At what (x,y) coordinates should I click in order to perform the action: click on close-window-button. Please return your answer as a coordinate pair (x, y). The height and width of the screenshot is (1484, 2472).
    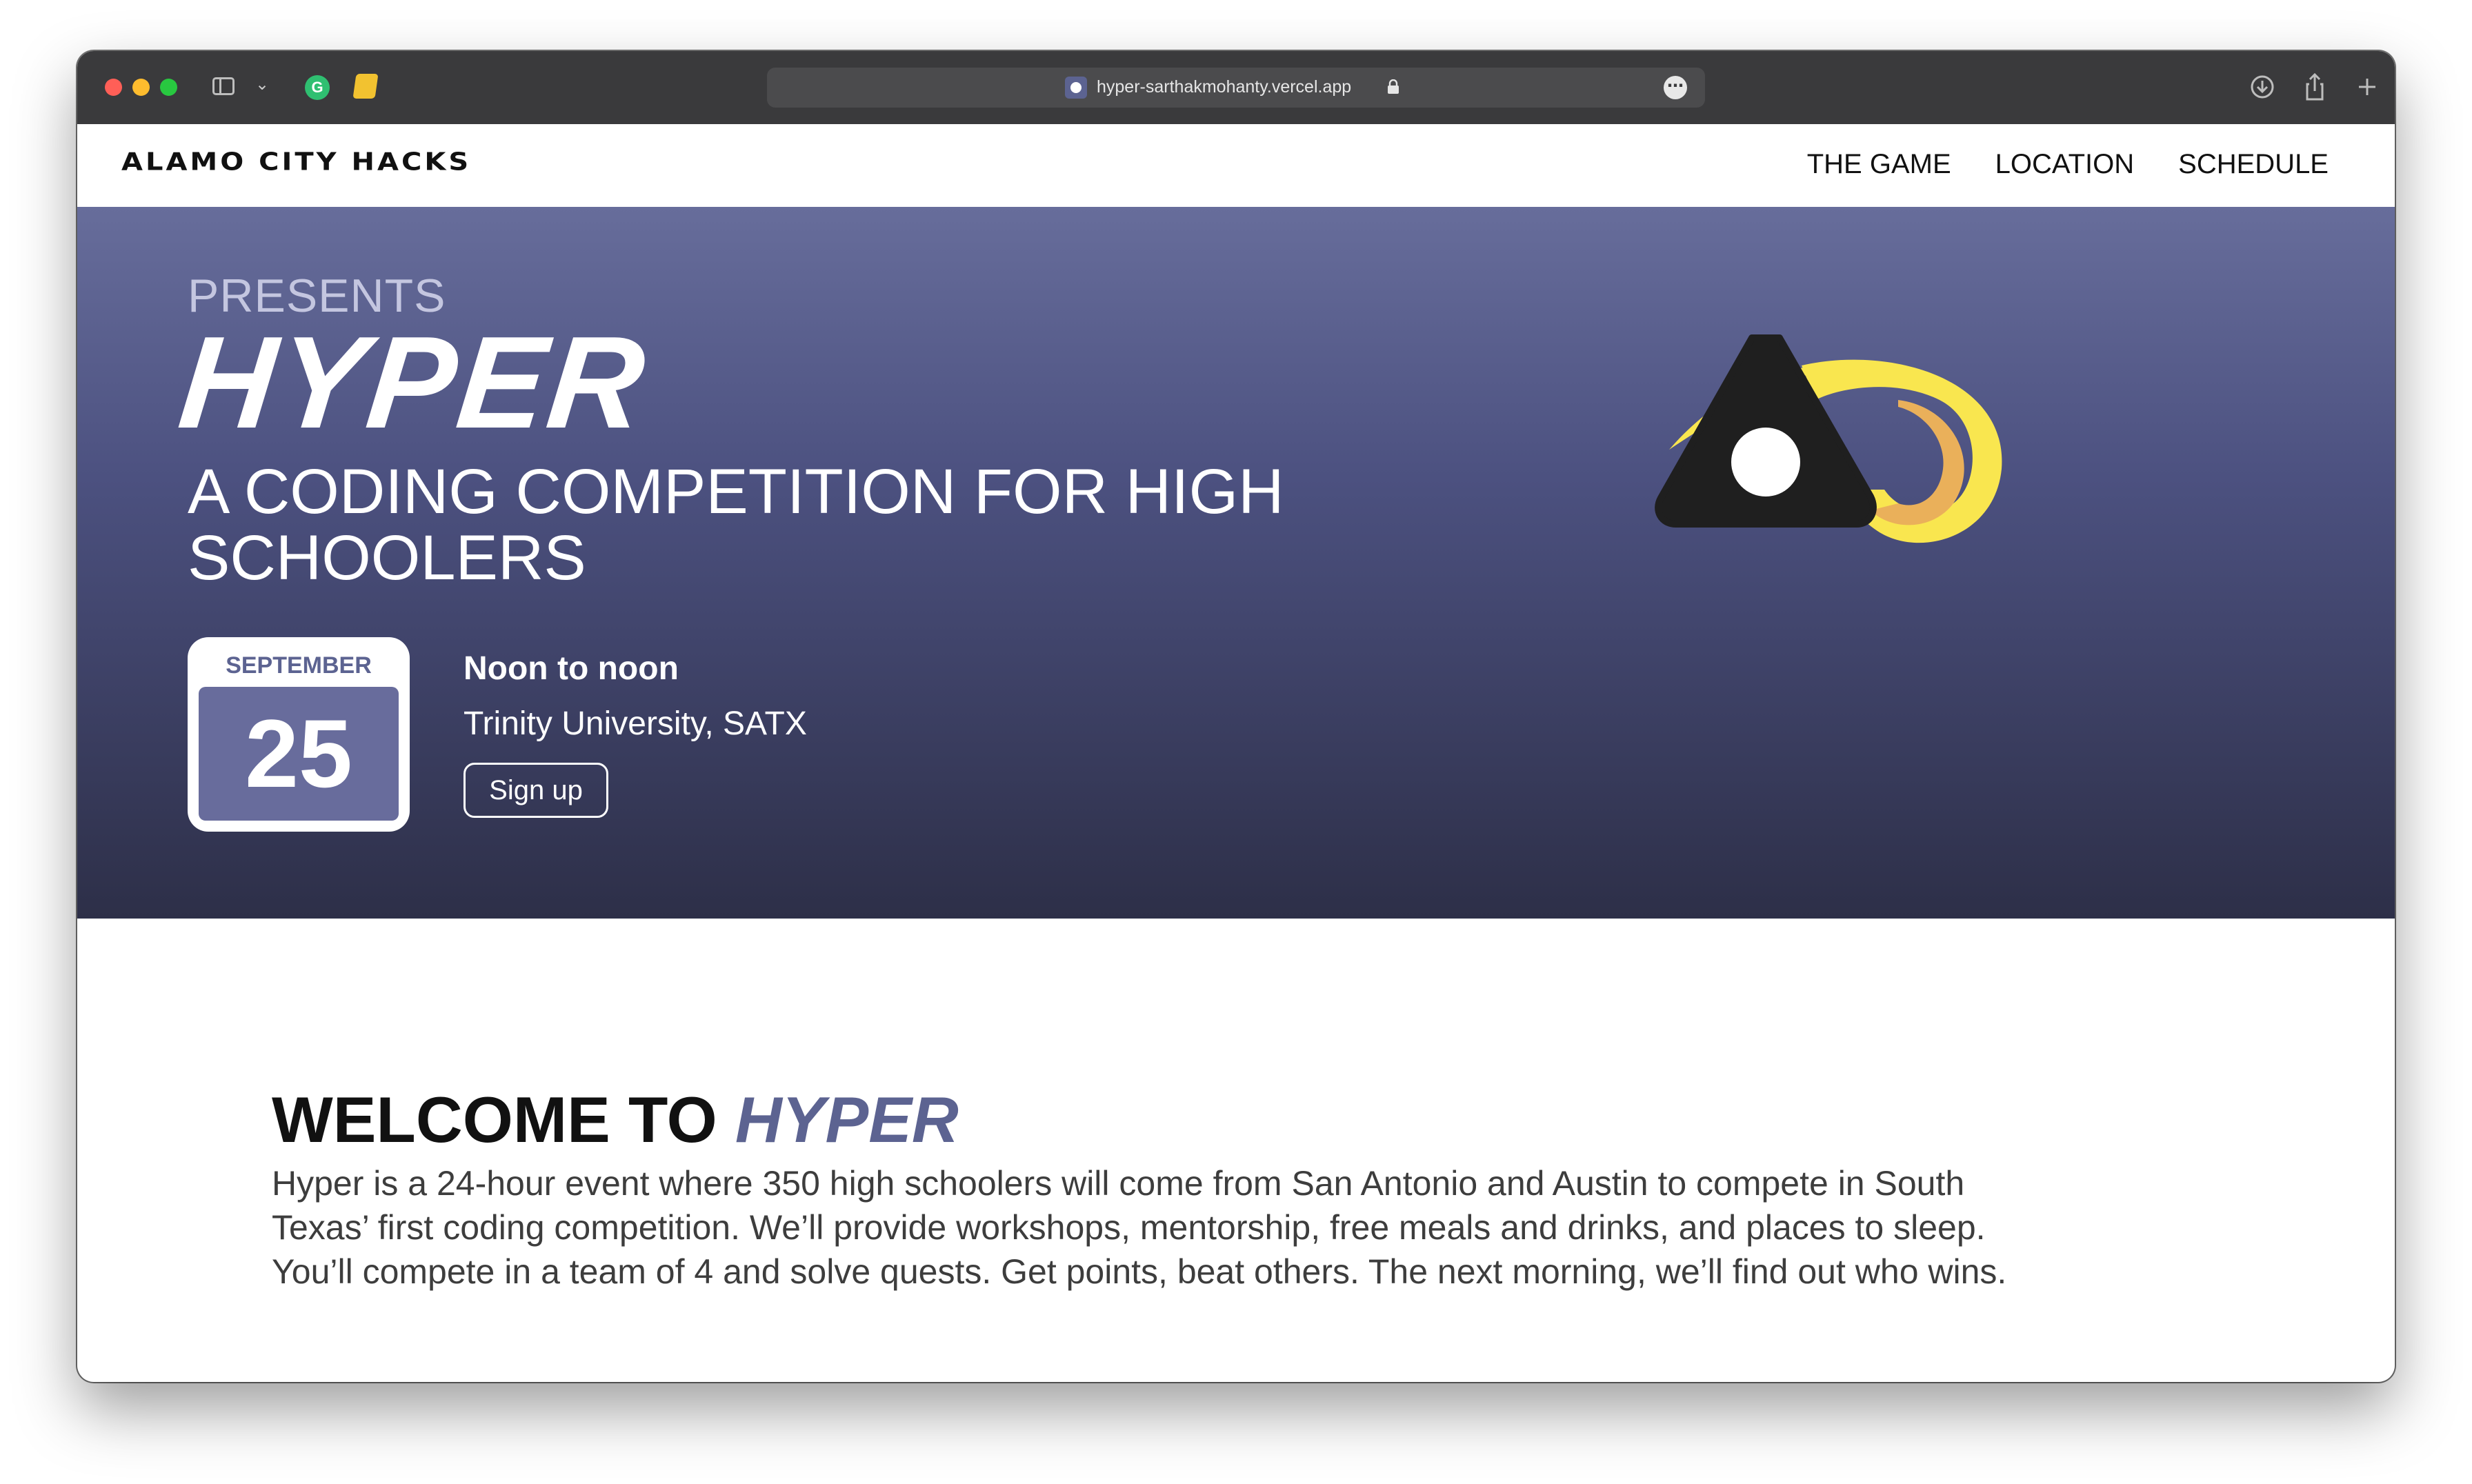
    Looking at the image, I should click on (114, 87).